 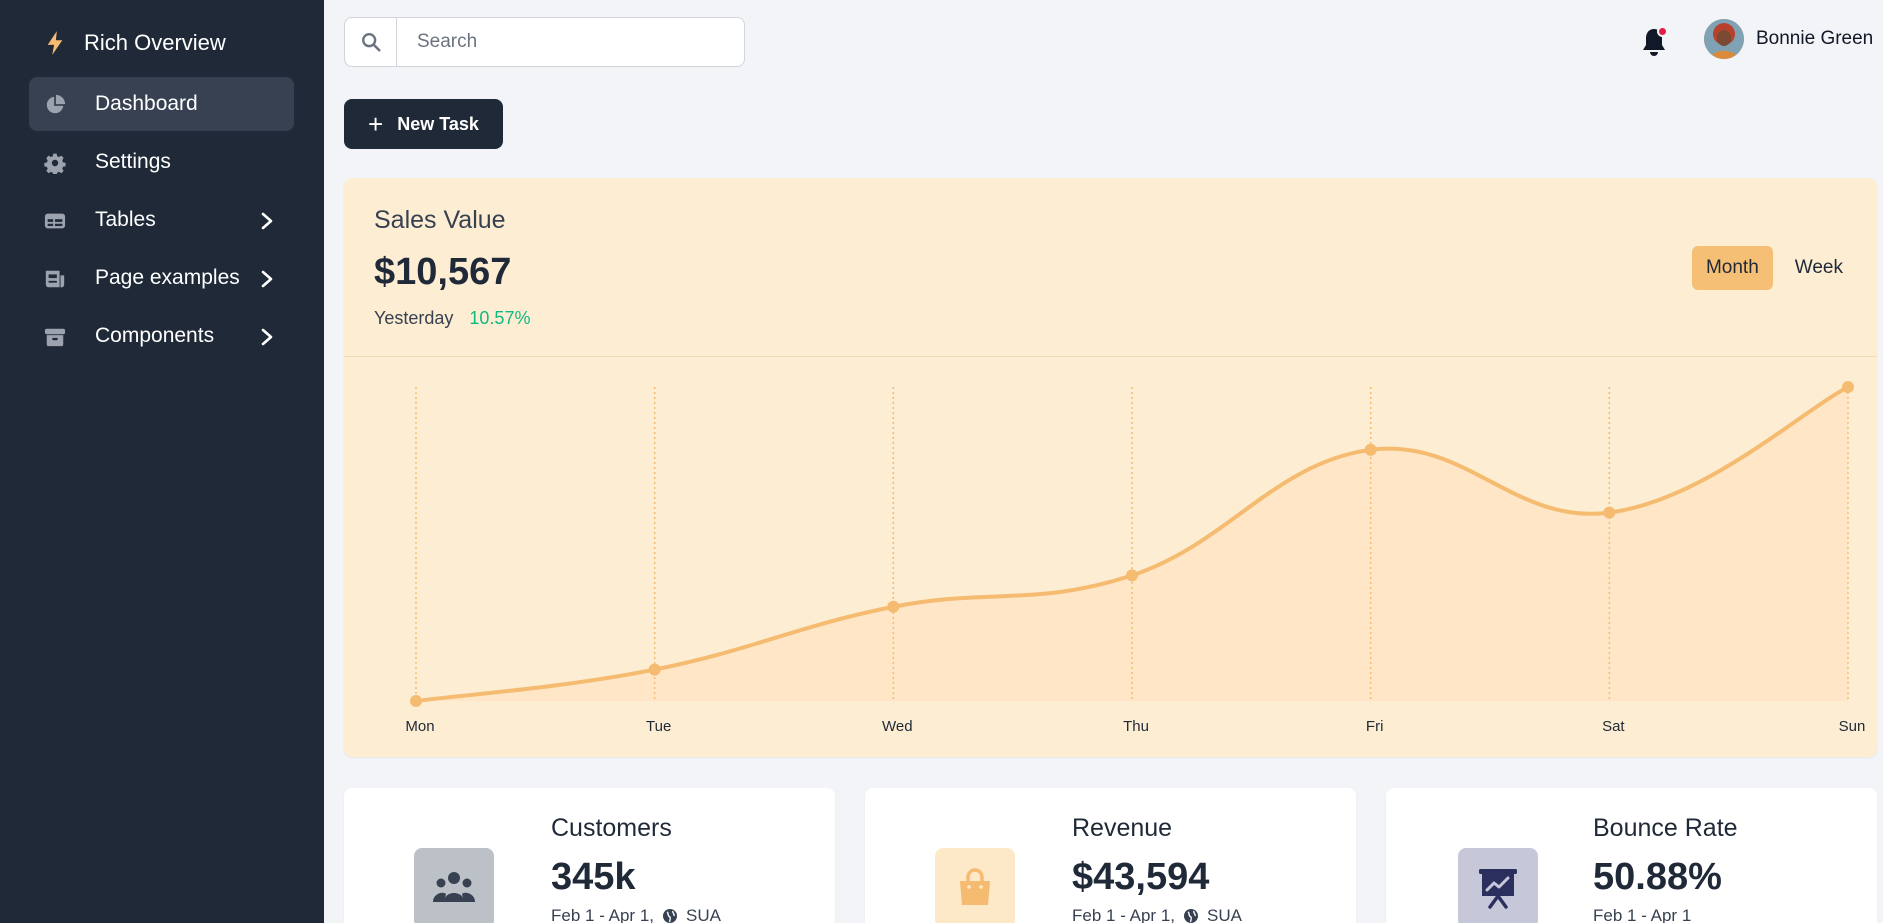 I want to click on date-range: Feb 1 - Apr 1, so click(x=1642, y=914).